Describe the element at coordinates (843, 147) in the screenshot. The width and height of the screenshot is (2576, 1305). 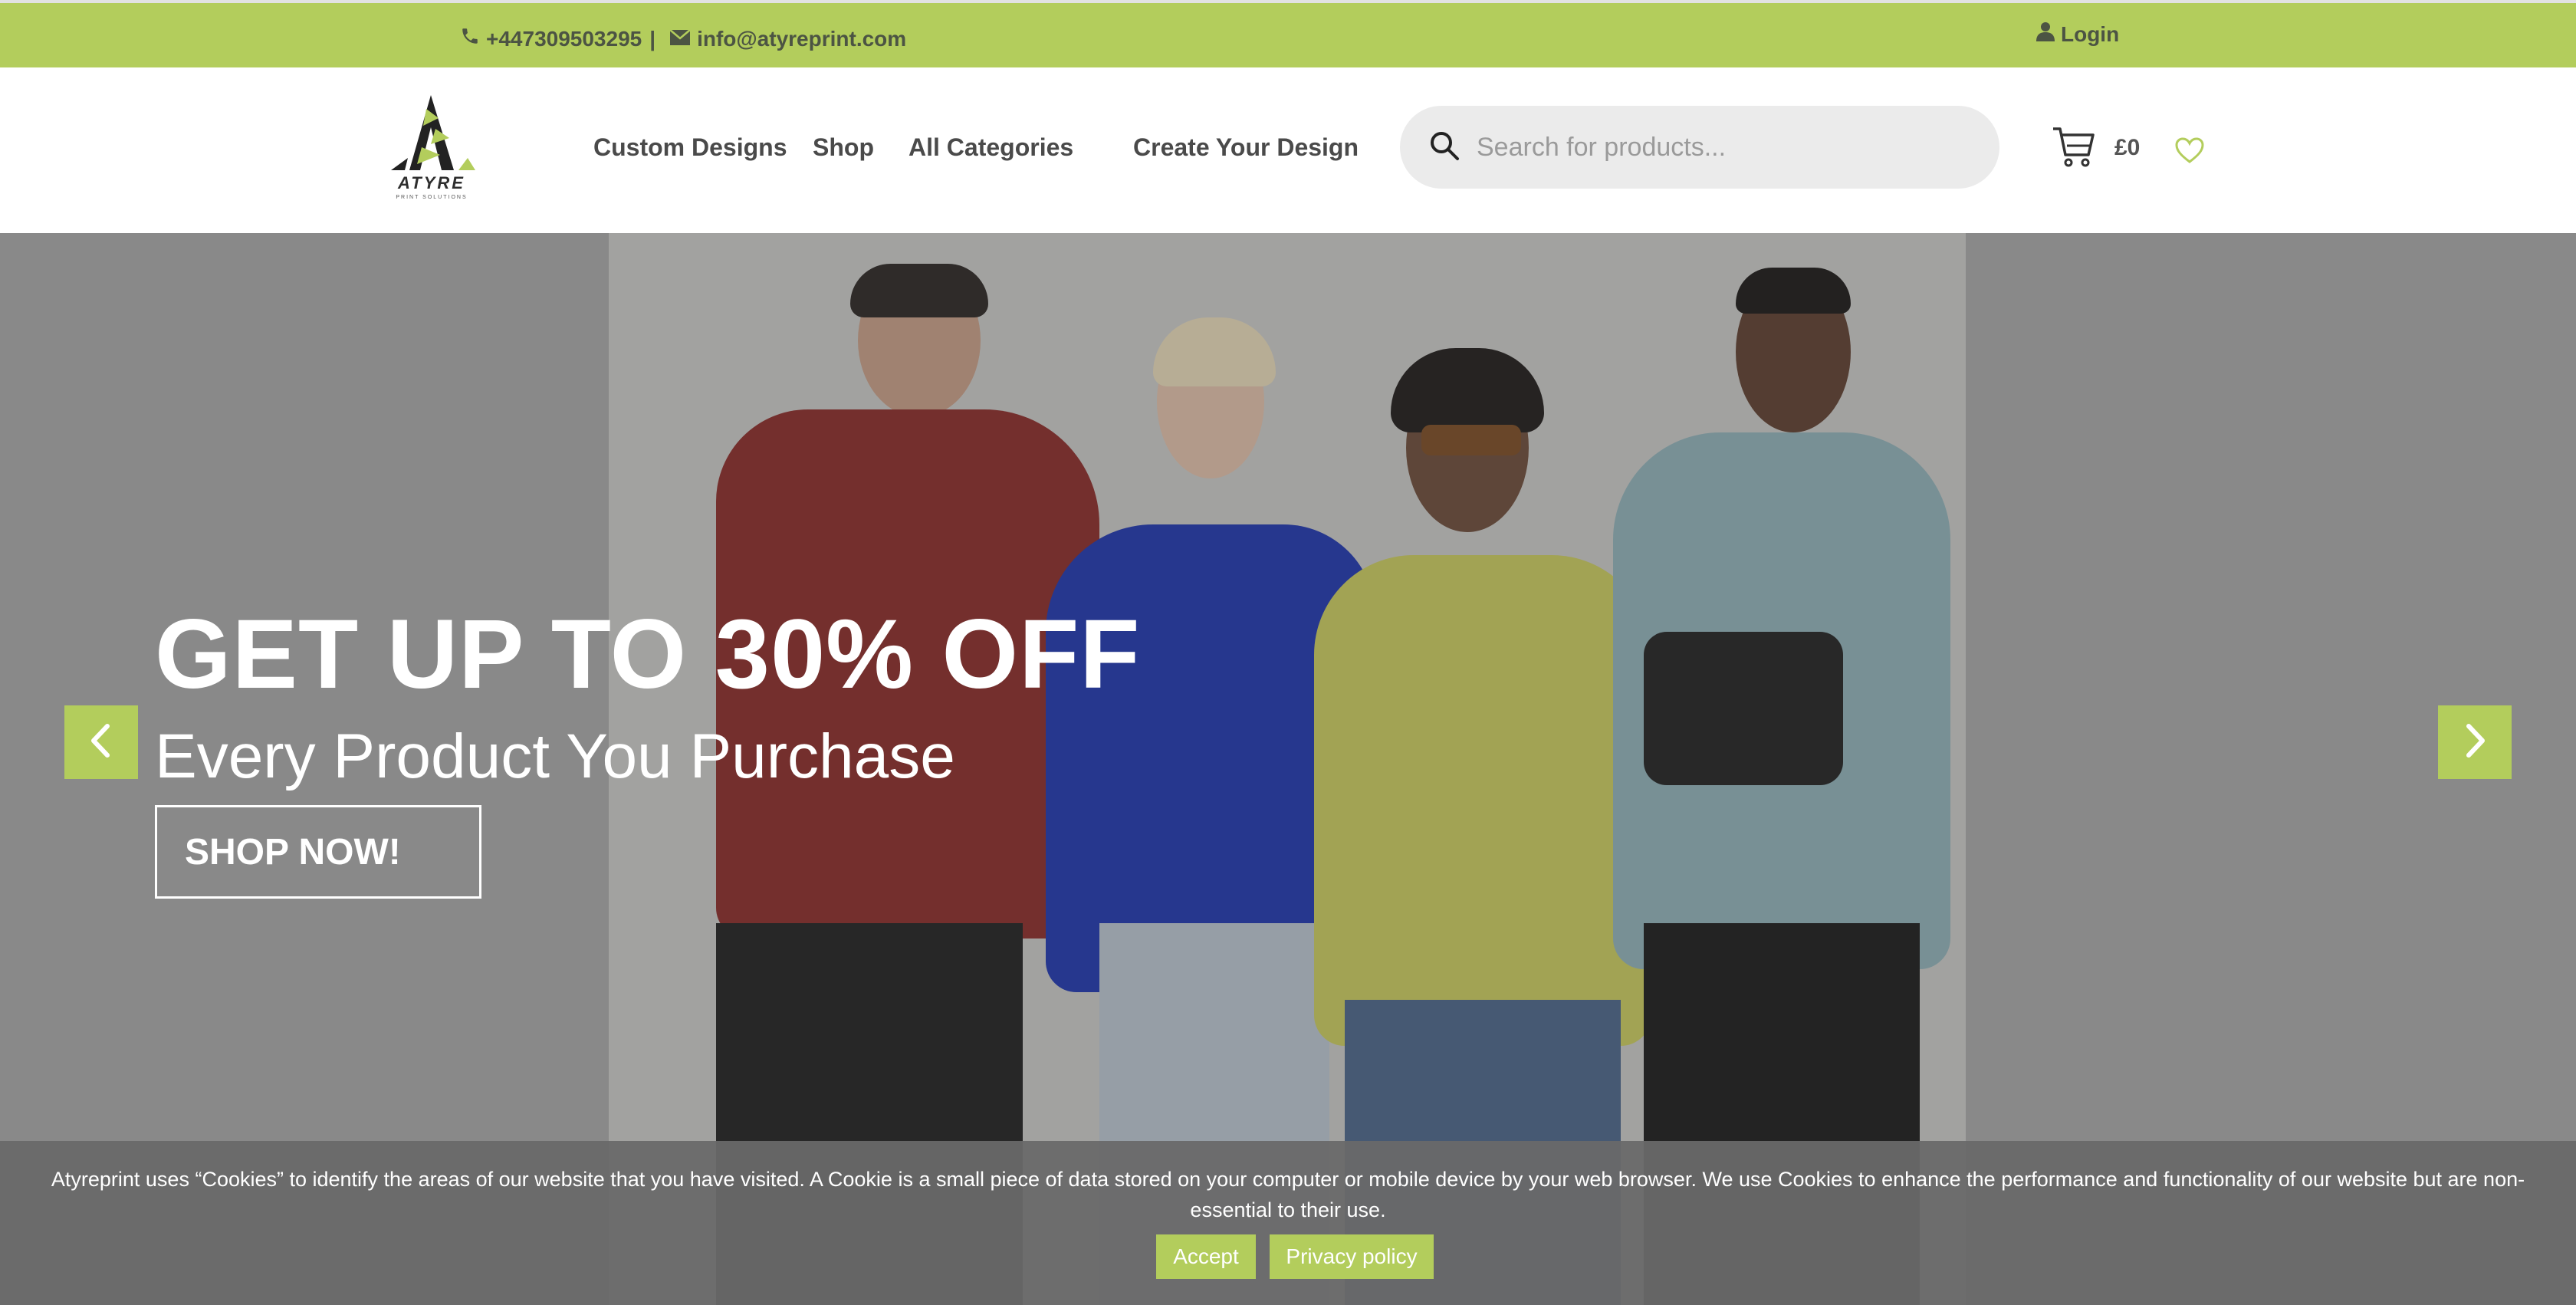
I see `nav-shop: Shop` at that location.